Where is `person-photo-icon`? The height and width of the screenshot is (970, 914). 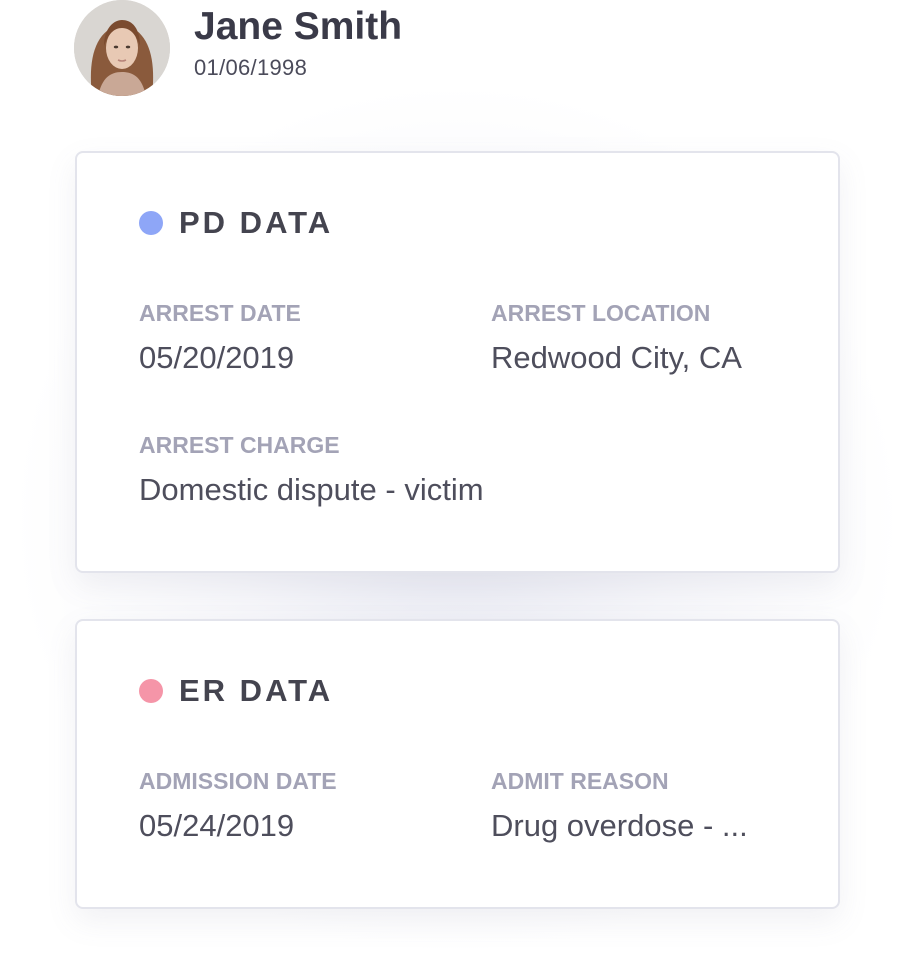
person-photo-icon is located at coordinates (122, 48).